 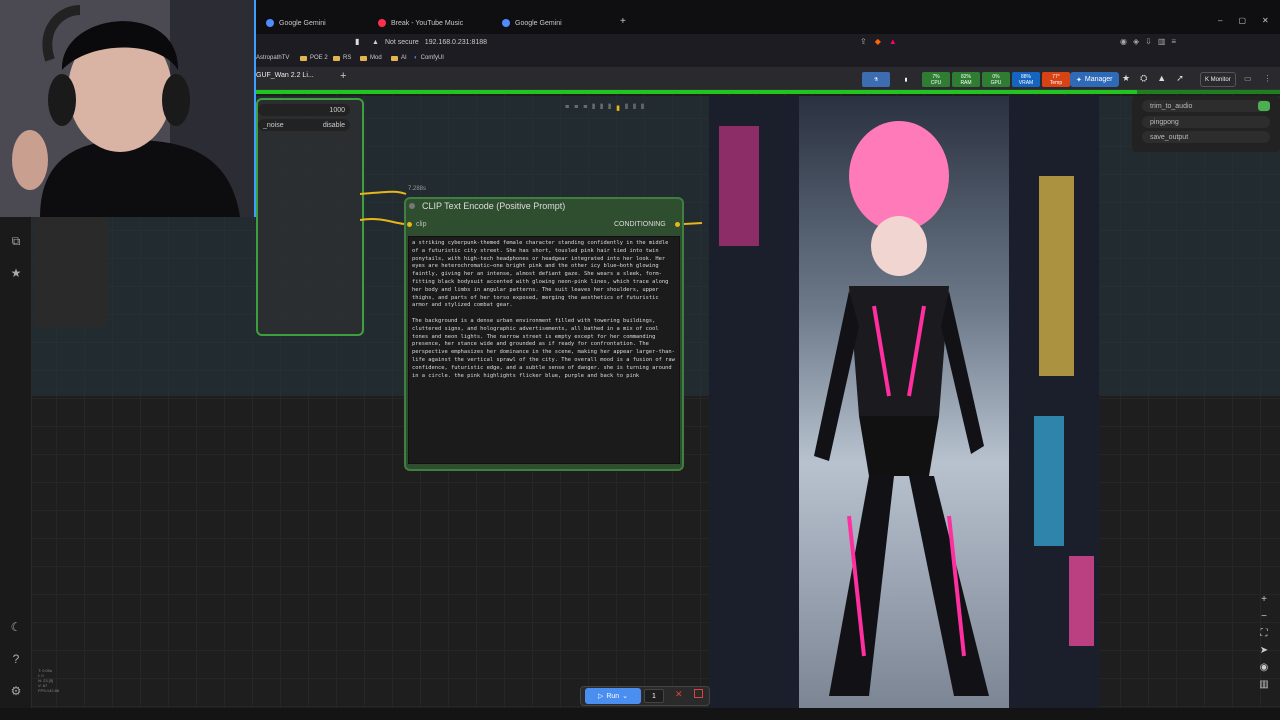 What do you see at coordinates (1265, 20) in the screenshot?
I see `close-icon: ✕` at bounding box center [1265, 20].